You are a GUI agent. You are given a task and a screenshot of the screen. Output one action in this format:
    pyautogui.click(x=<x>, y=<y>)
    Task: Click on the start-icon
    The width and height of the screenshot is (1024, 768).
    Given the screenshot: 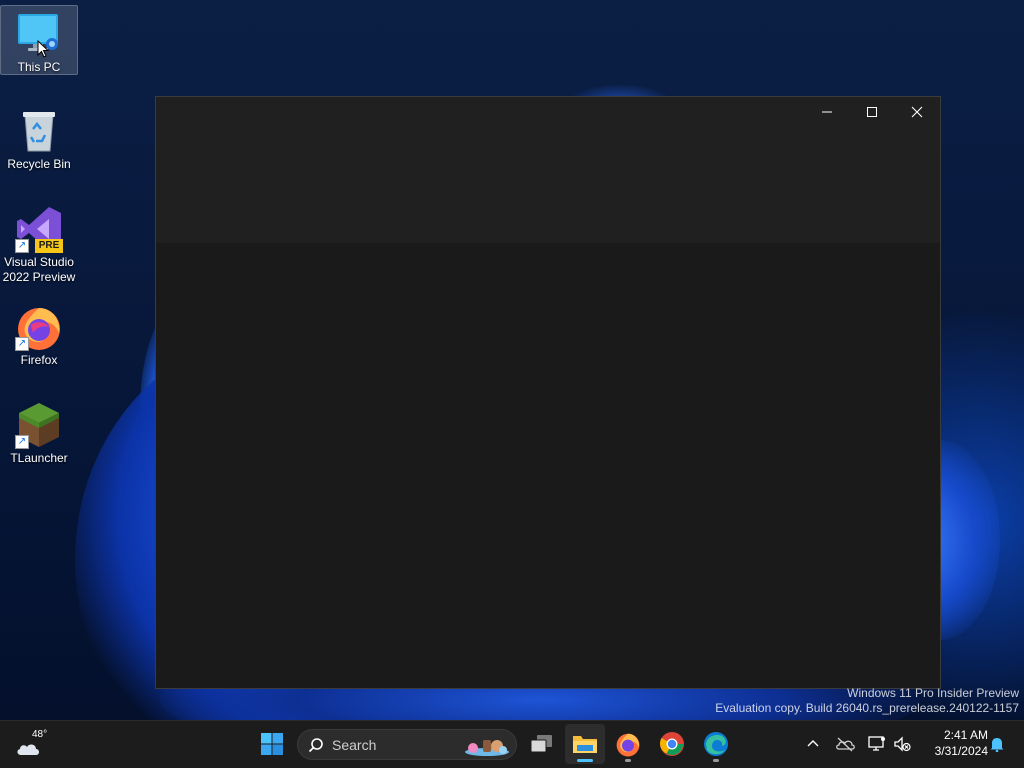 What is the action you would take?
    pyautogui.click(x=272, y=744)
    